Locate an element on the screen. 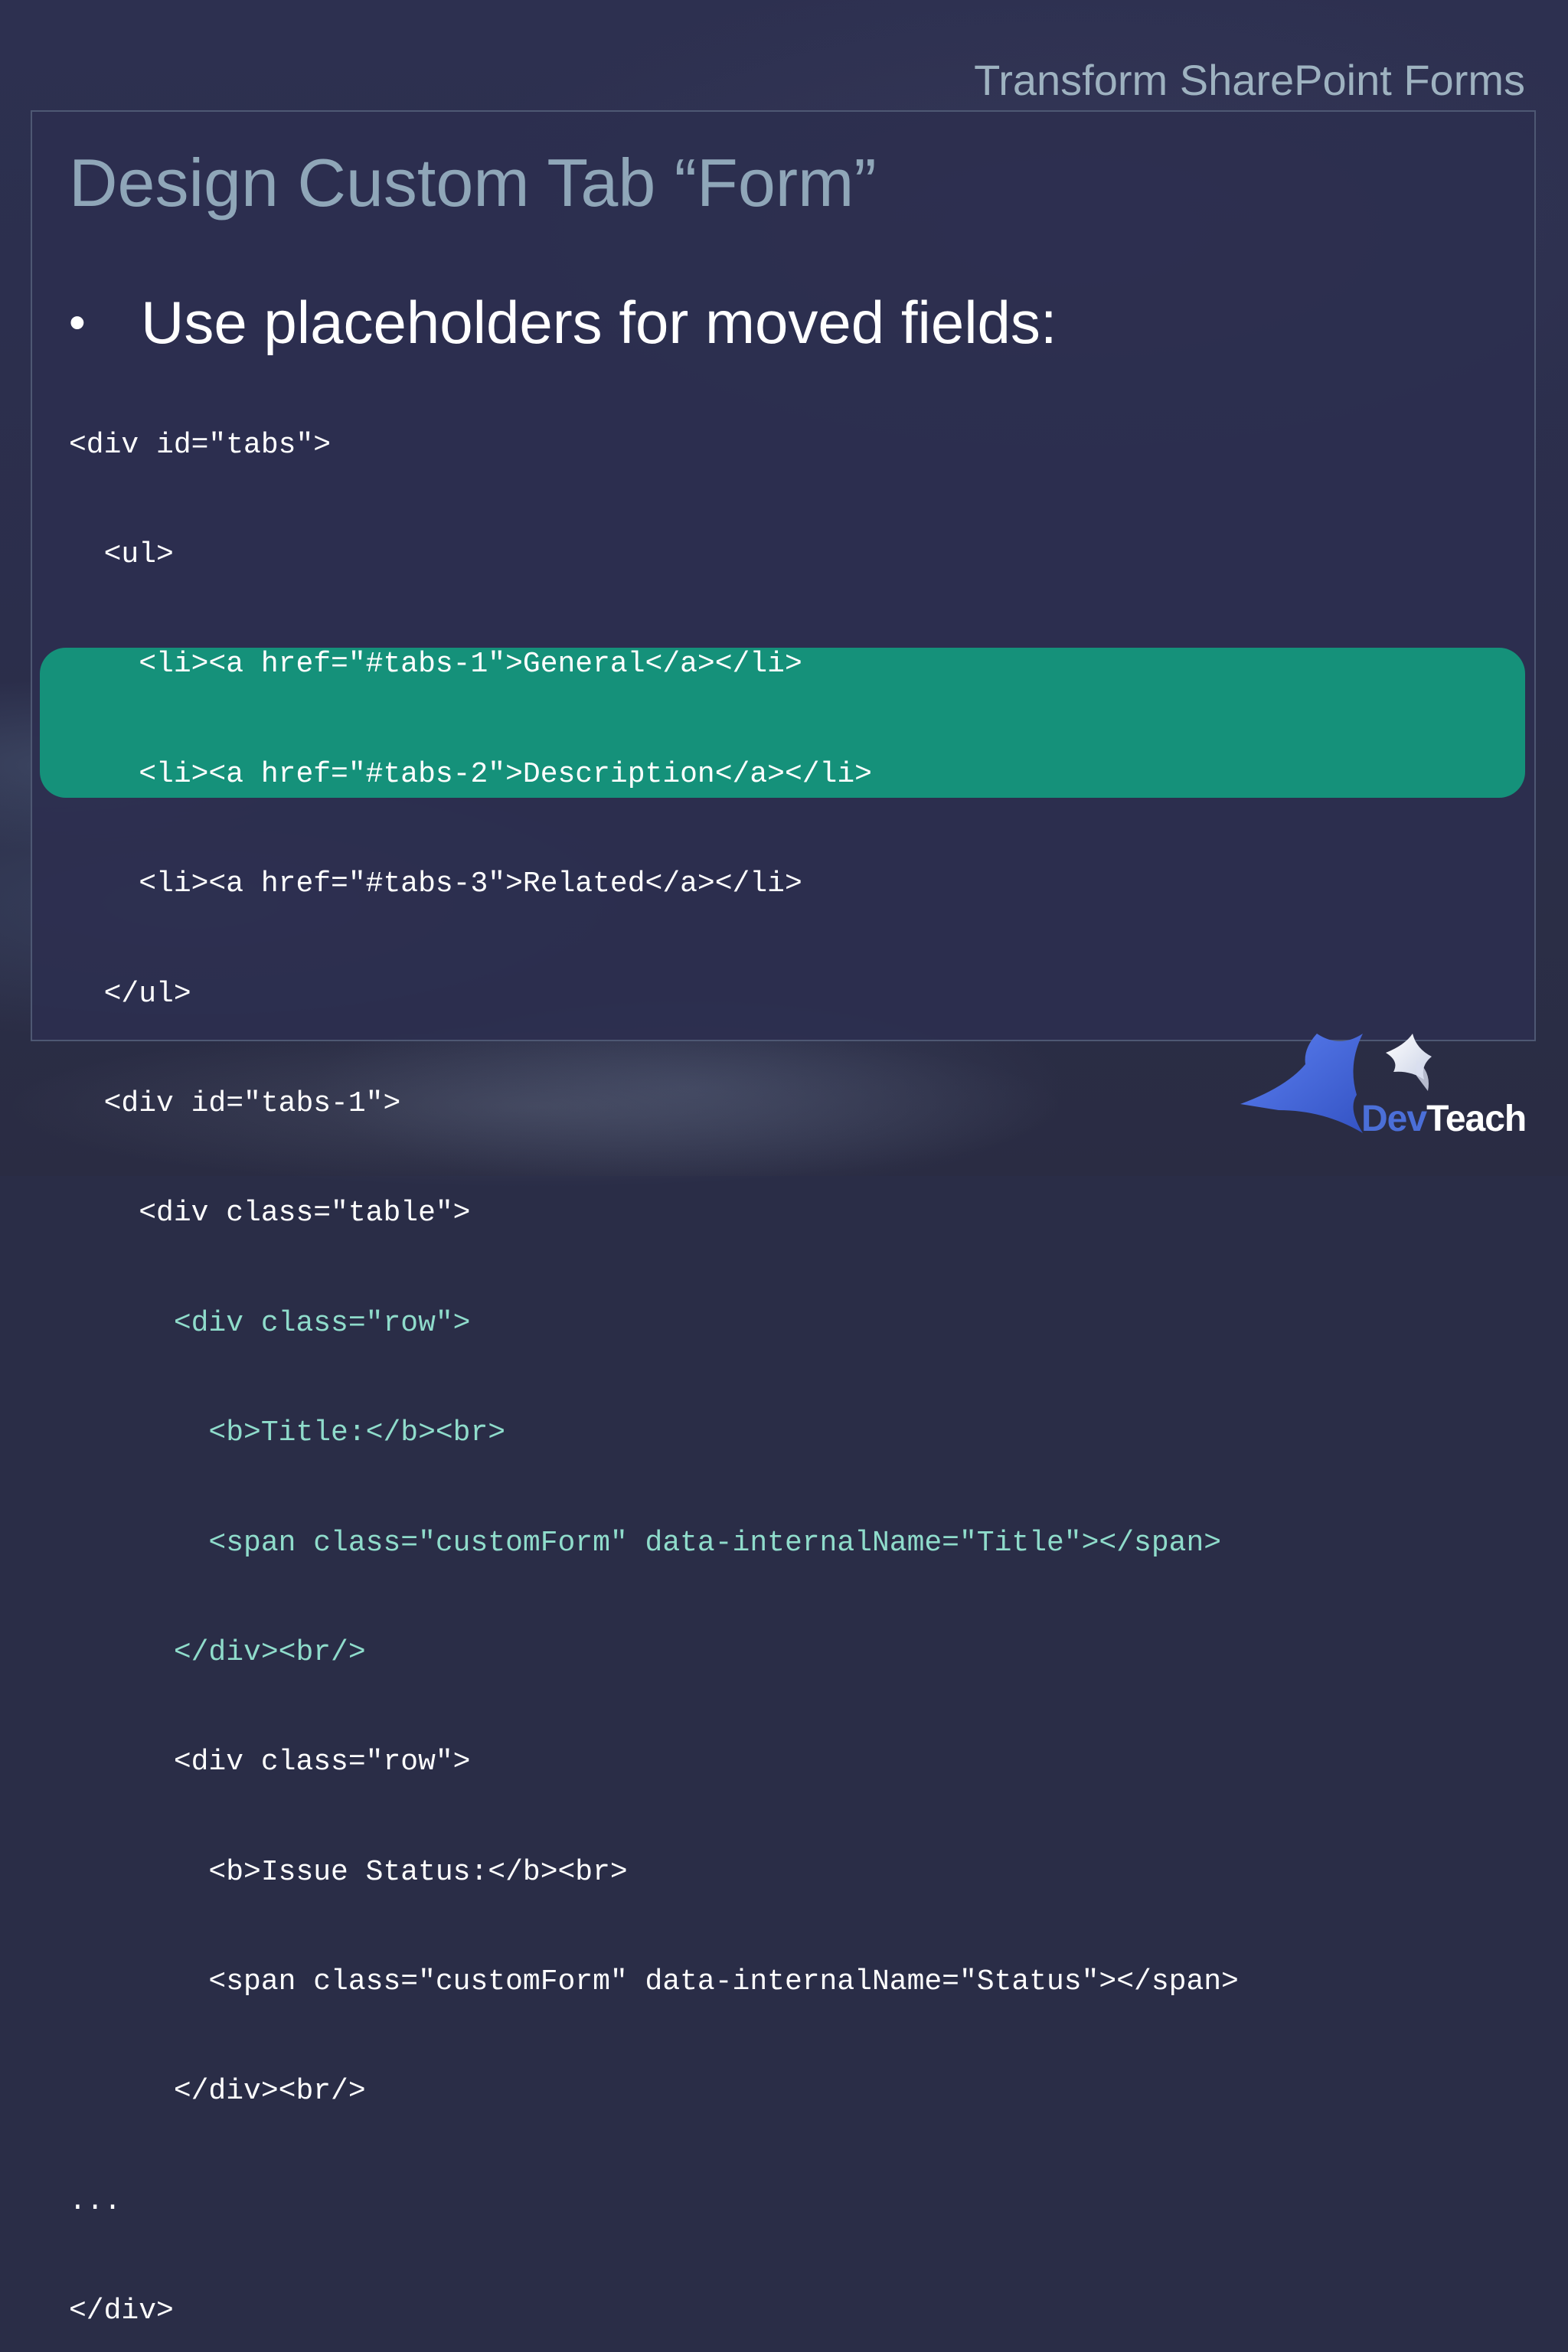 The width and height of the screenshot is (1568, 2352). code-line: <div class="row"> is located at coordinates (270, 1762).